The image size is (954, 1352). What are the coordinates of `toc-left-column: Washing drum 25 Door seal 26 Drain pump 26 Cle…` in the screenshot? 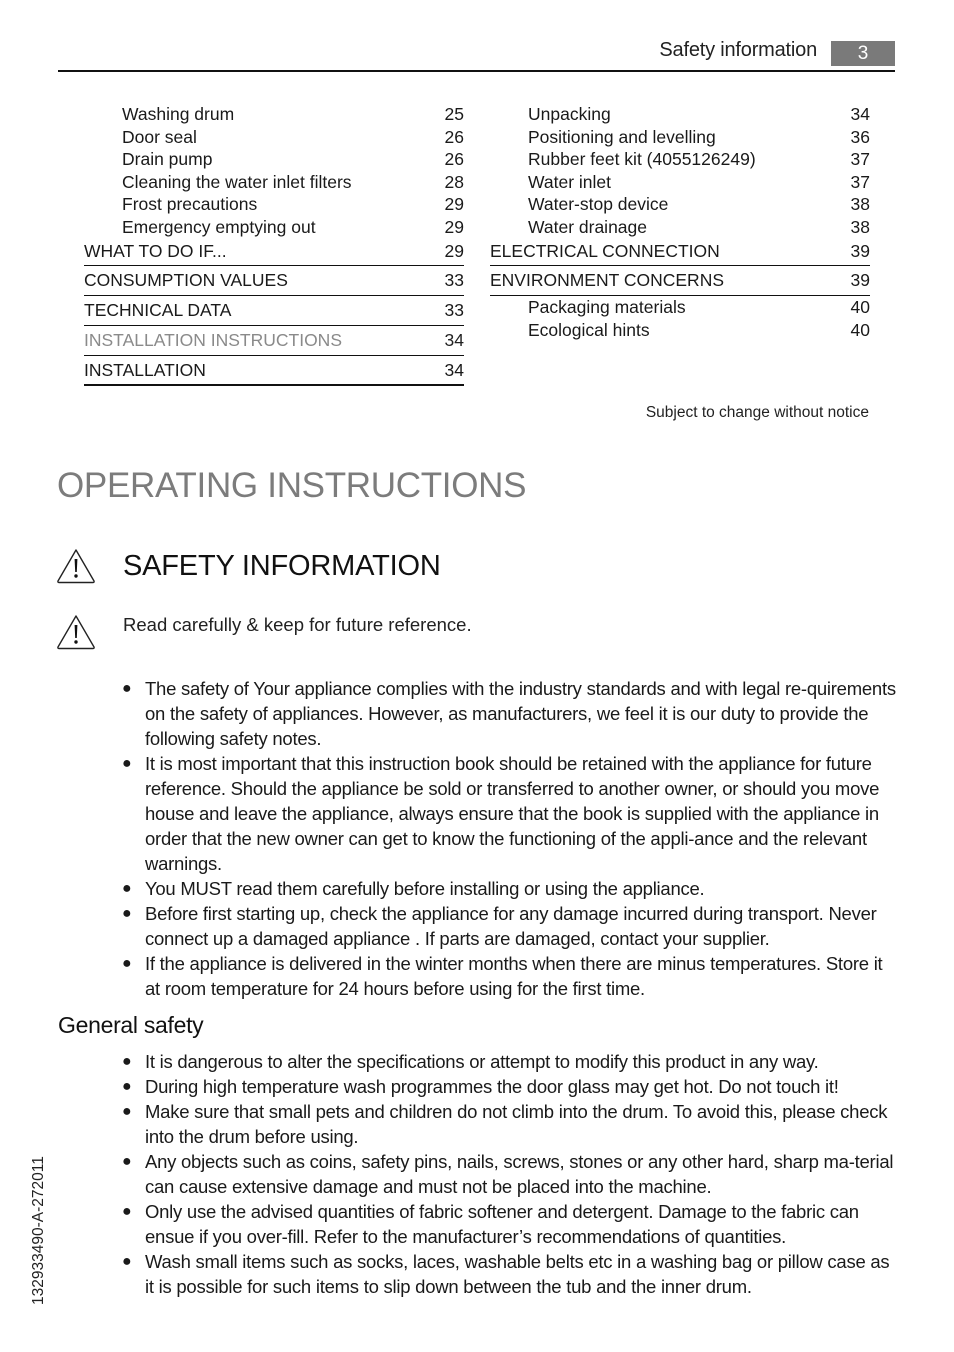 It's located at (274, 244).